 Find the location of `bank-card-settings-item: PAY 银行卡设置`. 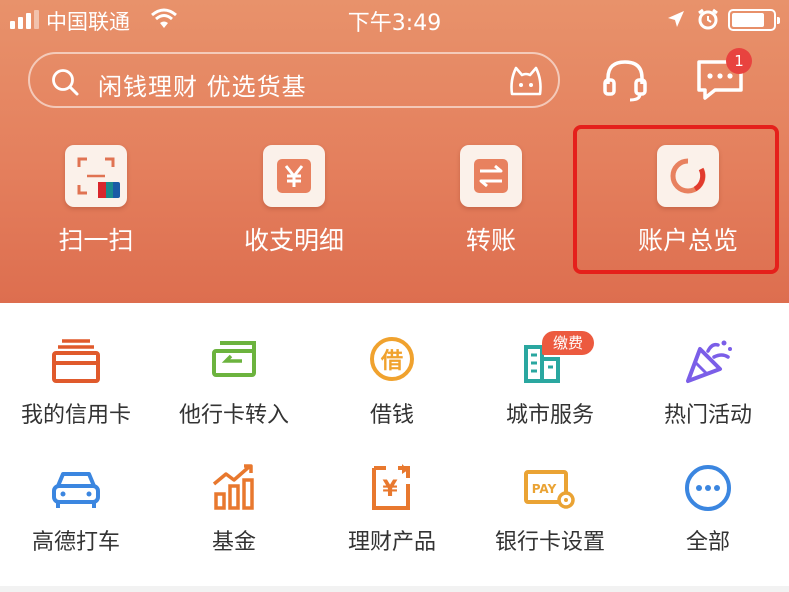

bank-card-settings-item: PAY 银行卡设置 is located at coordinates (550, 508).